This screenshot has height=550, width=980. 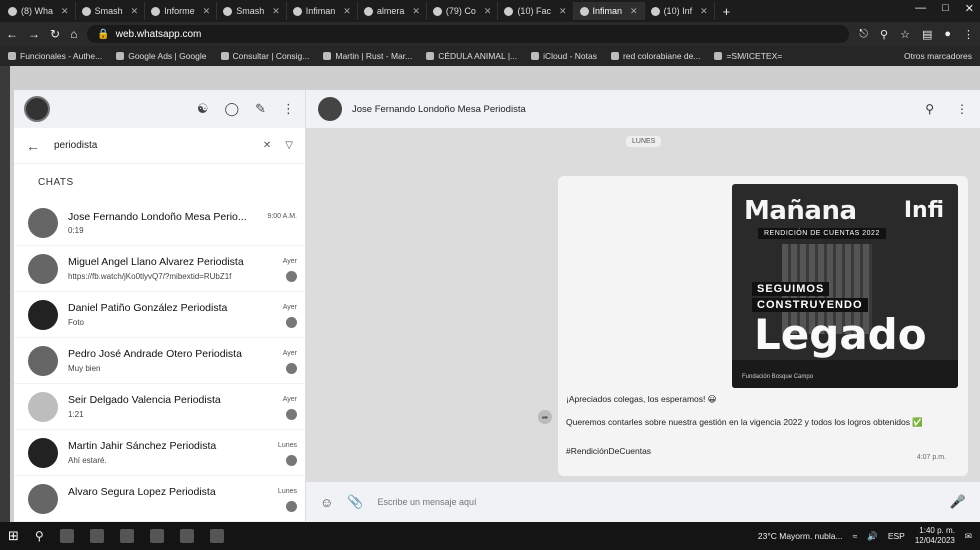 What do you see at coordinates (656, 502) in the screenshot?
I see `message-input` at bounding box center [656, 502].